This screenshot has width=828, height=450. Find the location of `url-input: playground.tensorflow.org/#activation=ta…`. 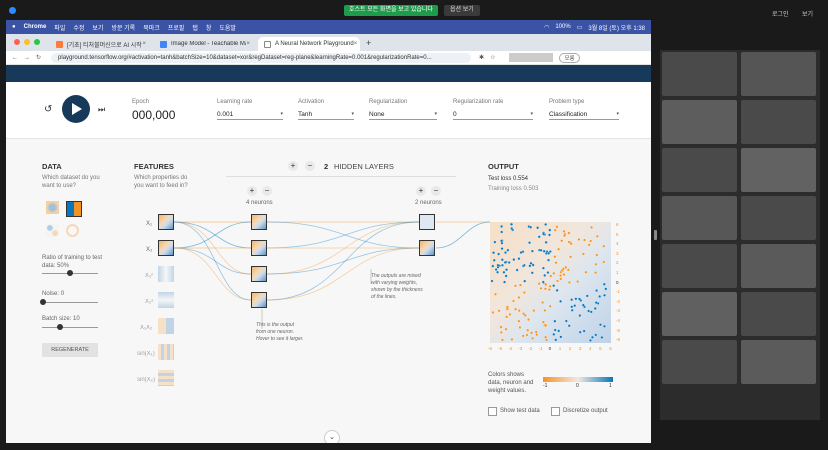

url-input: playground.tensorflow.org/#activation=ta… is located at coordinates (261, 57).